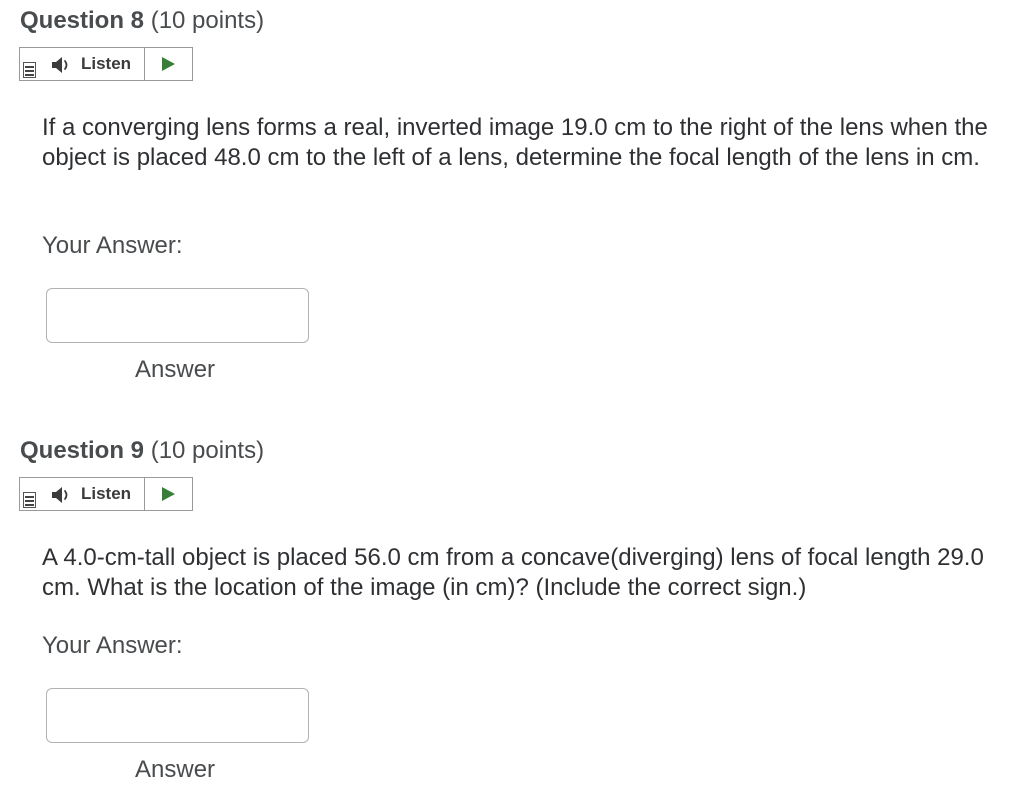  I want to click on question-title: Question 9 (10 points), so click(142, 451).